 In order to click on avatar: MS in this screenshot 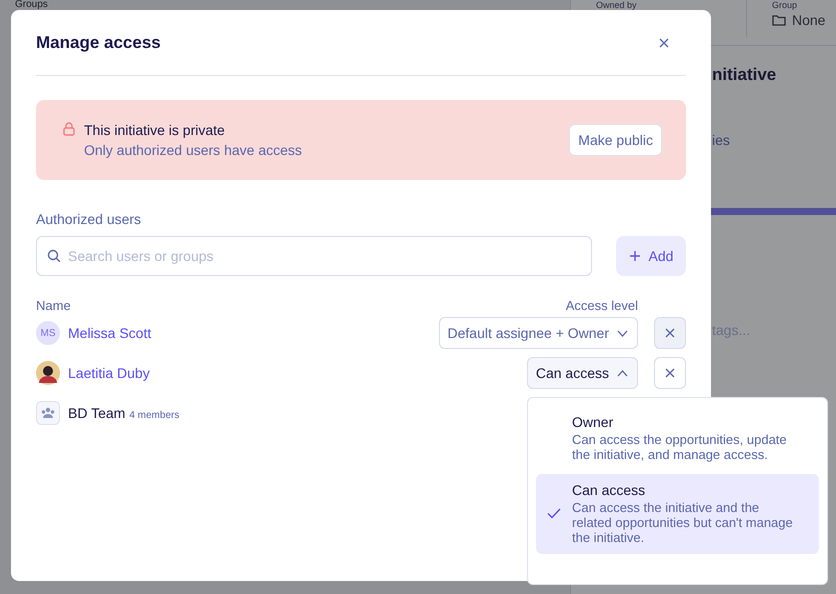, I will do `click(48, 333)`.